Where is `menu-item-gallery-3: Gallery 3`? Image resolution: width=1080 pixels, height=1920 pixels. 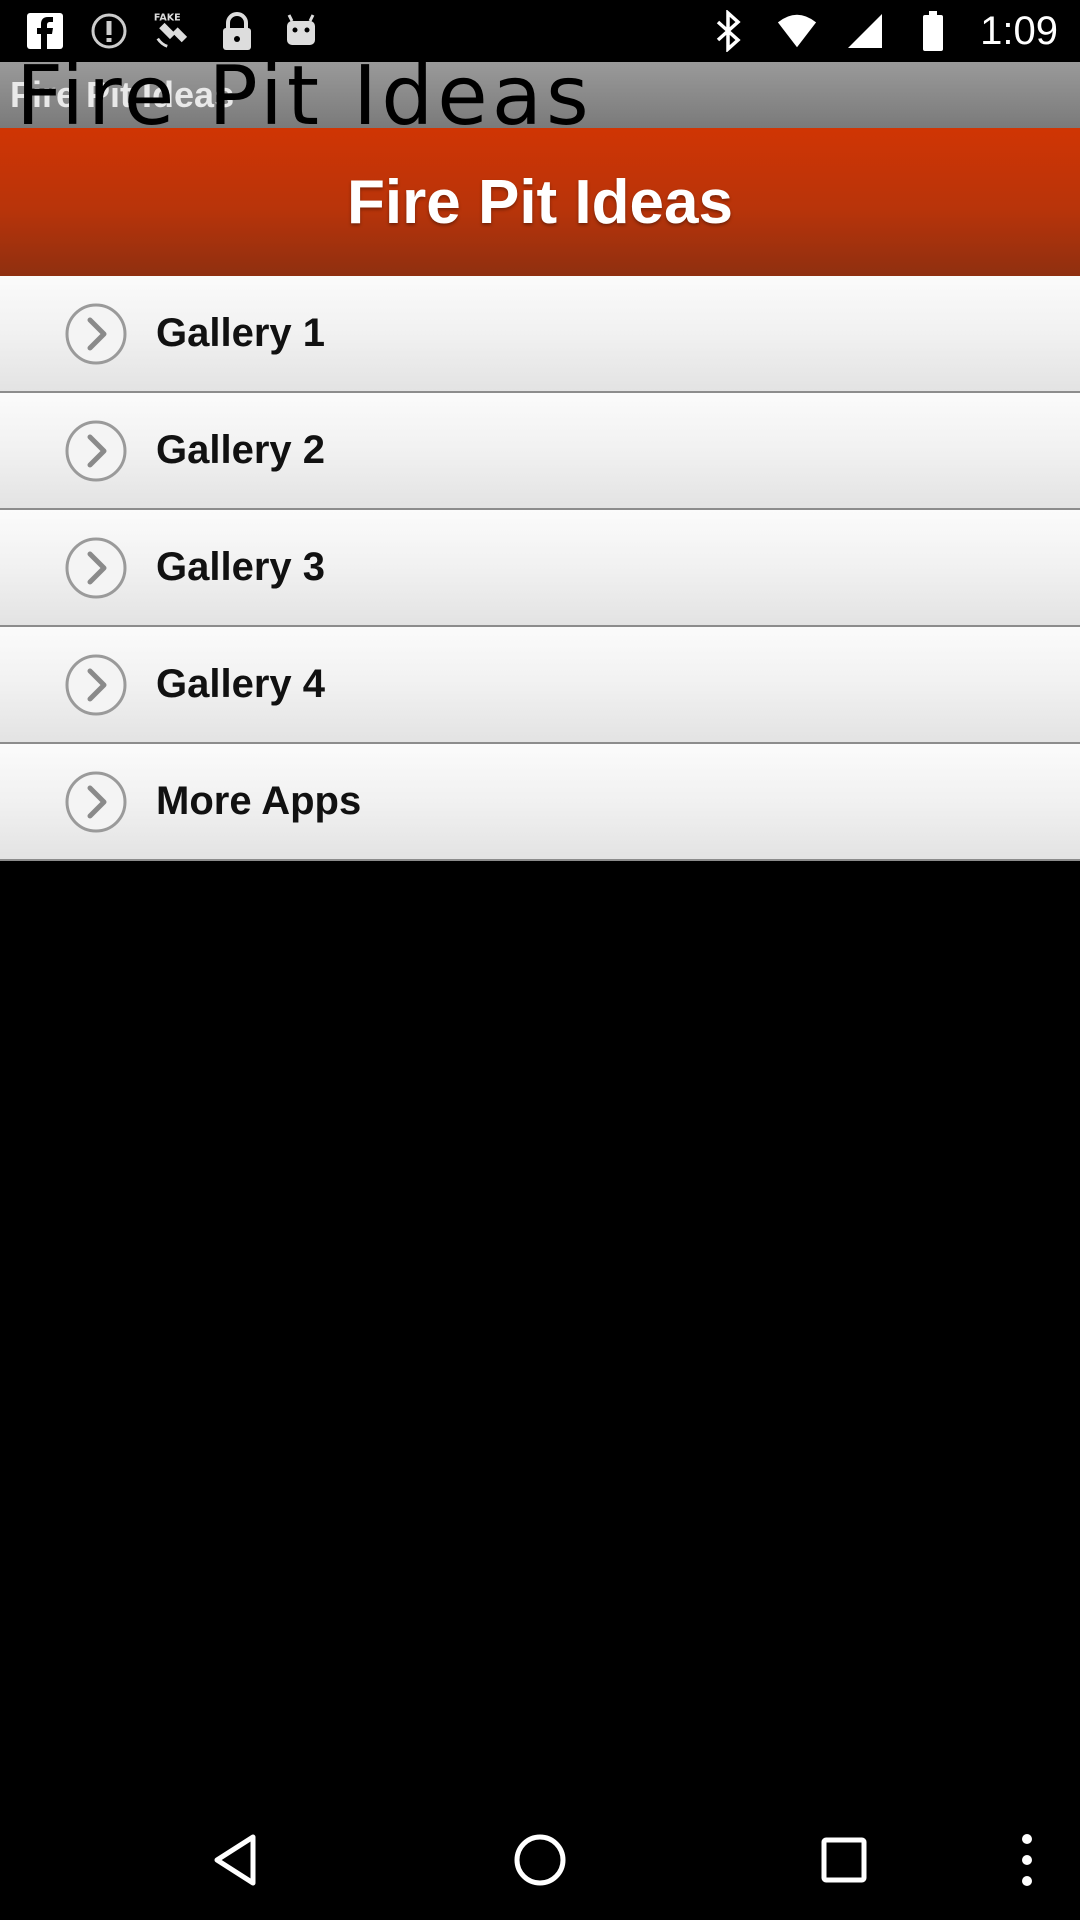 menu-item-gallery-3: Gallery 3 is located at coordinates (540, 568).